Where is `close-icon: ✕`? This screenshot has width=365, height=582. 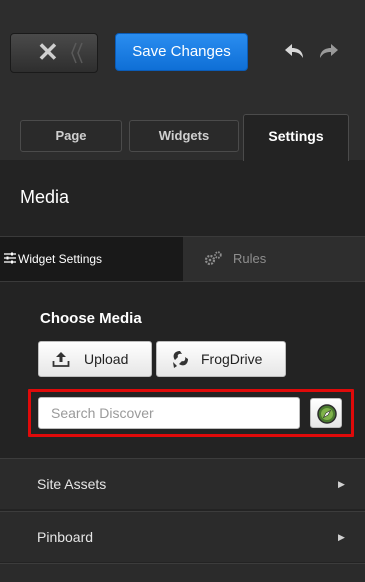
close-icon: ✕ is located at coordinates (48, 52).